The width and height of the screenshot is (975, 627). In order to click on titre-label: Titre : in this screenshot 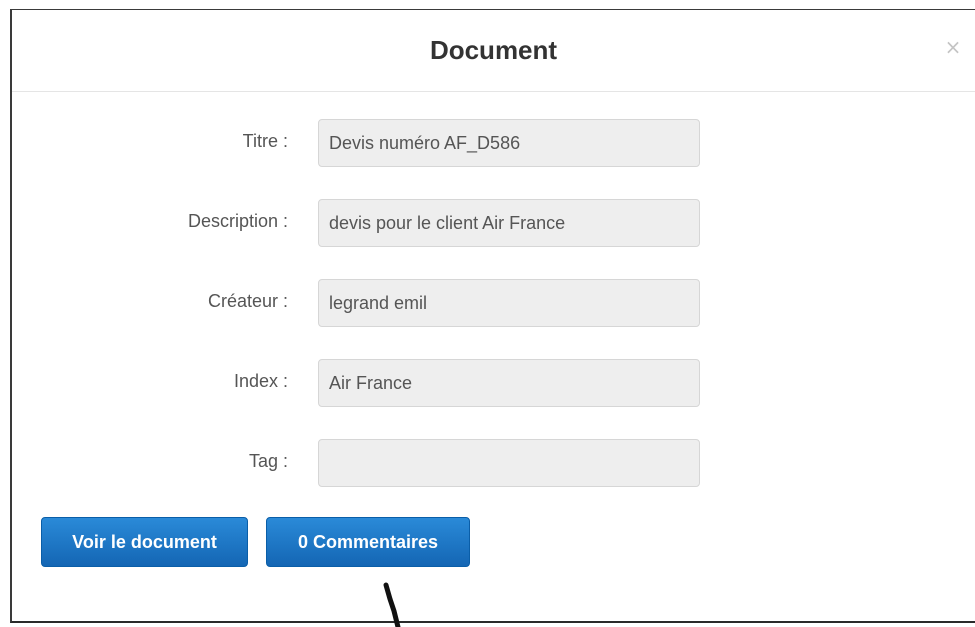, I will do `click(265, 141)`.